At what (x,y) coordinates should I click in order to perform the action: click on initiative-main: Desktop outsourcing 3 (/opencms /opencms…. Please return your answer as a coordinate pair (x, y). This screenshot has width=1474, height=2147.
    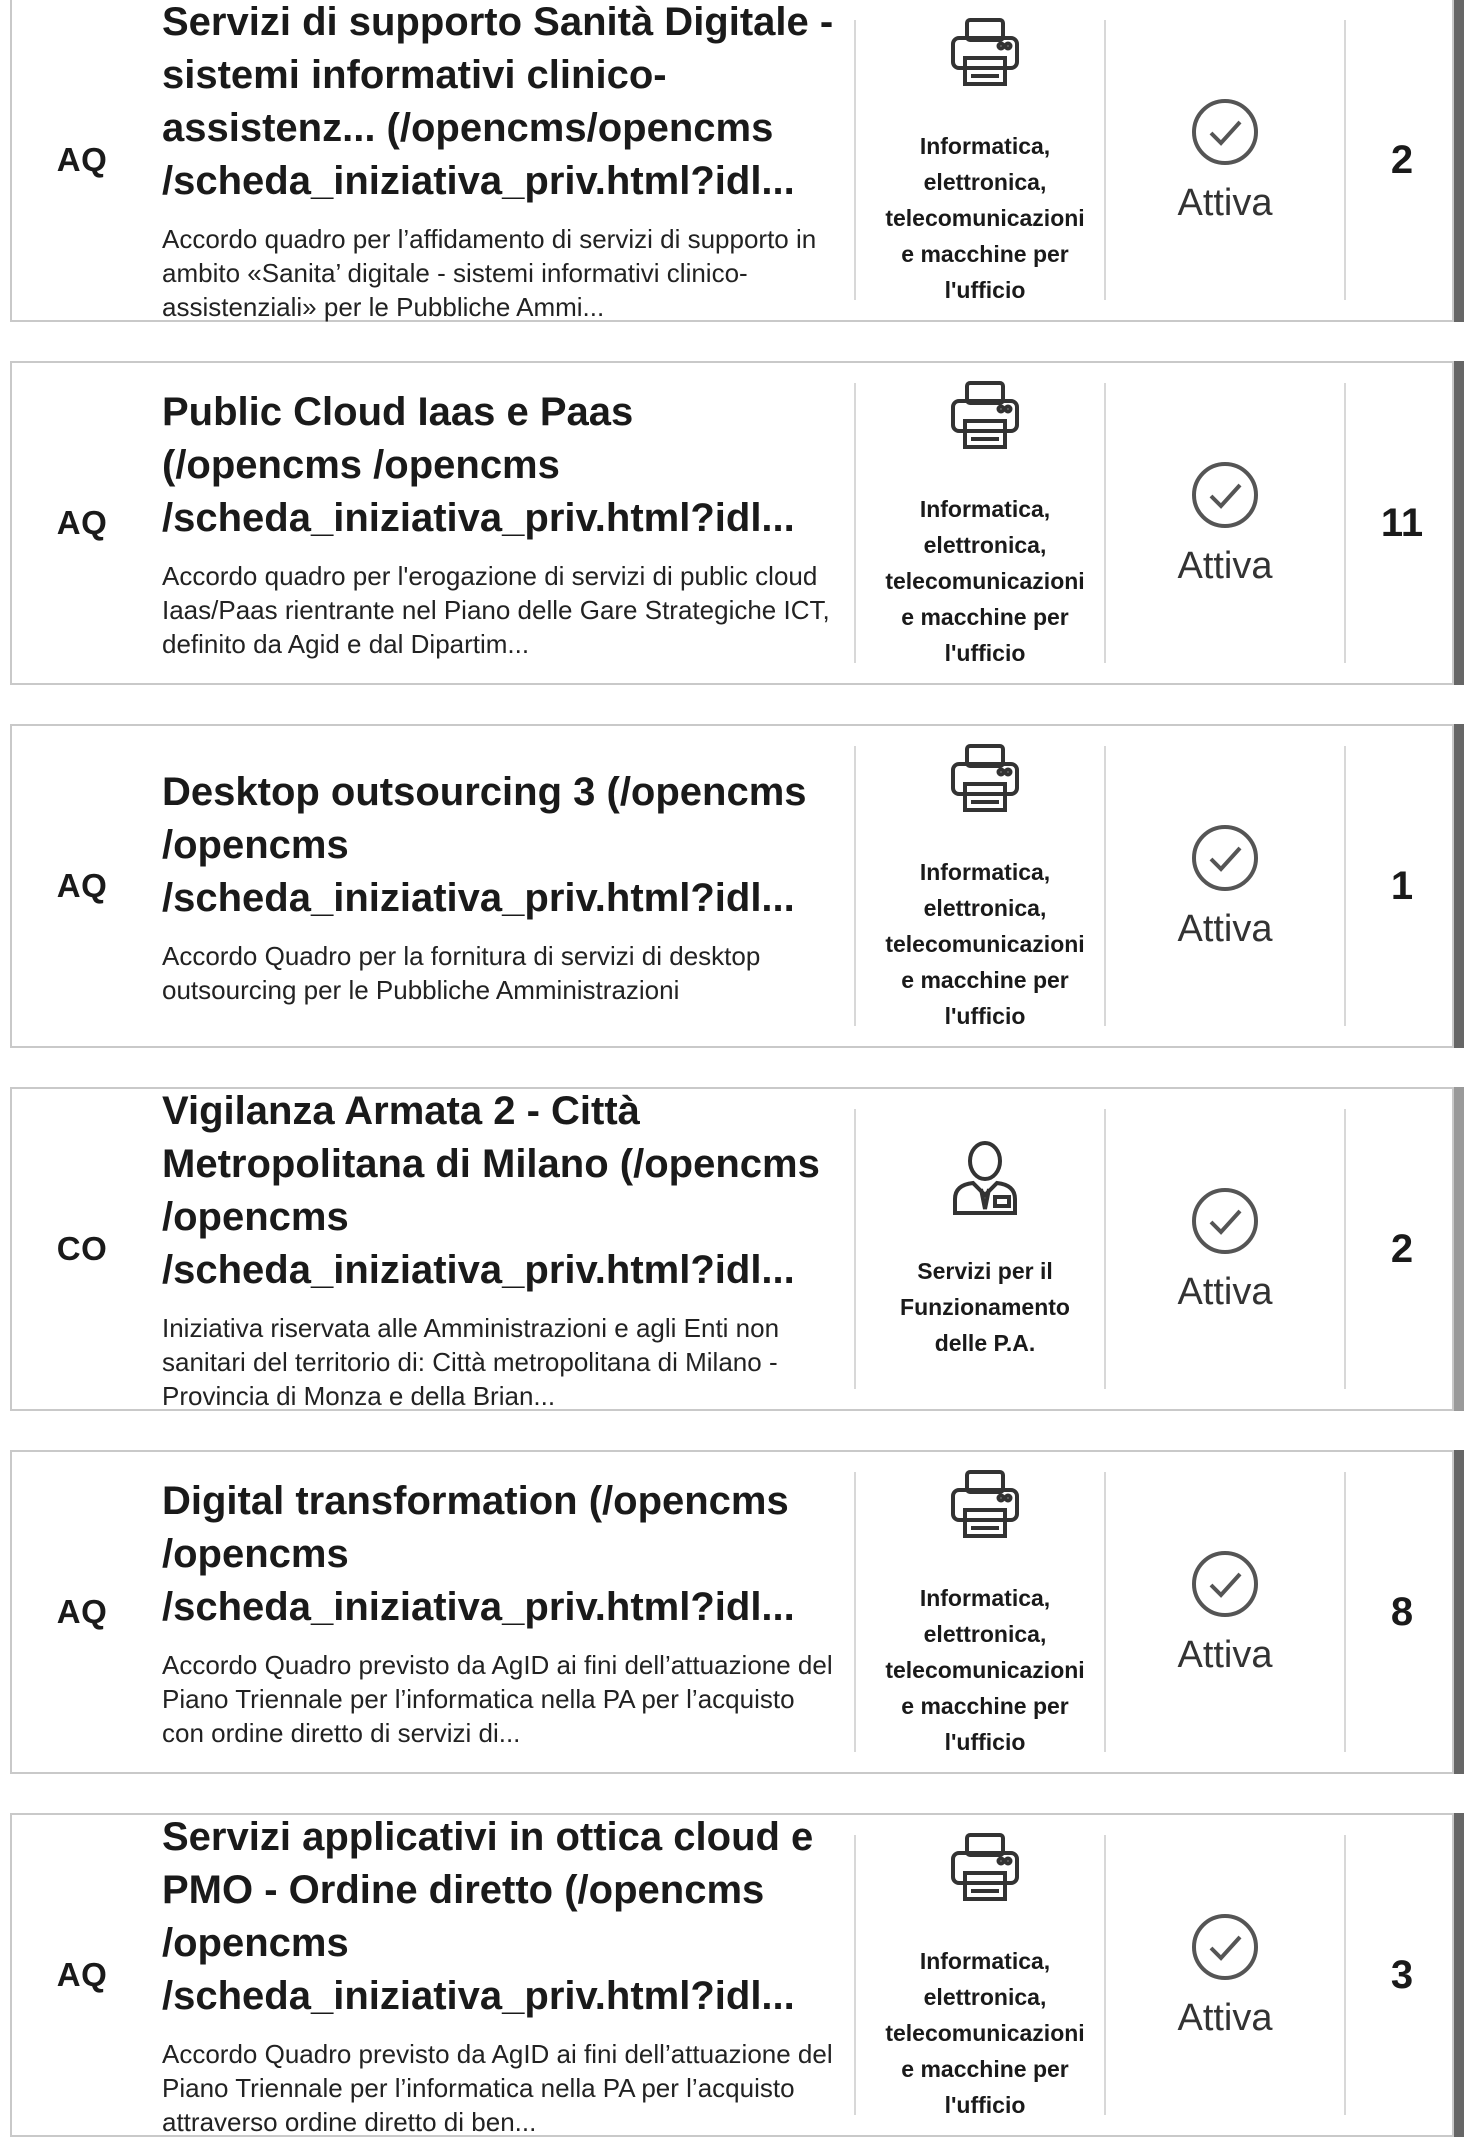
    Looking at the image, I should click on (502, 886).